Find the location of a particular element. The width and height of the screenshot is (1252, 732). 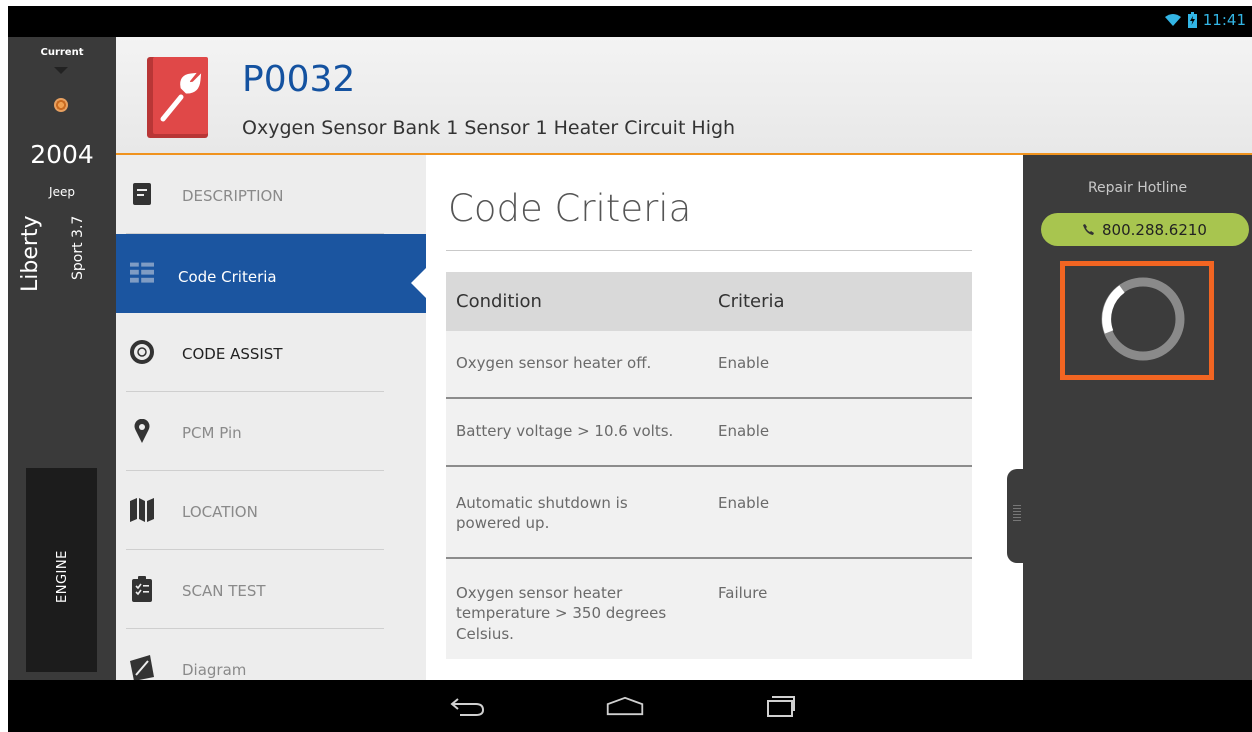

menu-item-diagram: Diagram is located at coordinates (271, 654).